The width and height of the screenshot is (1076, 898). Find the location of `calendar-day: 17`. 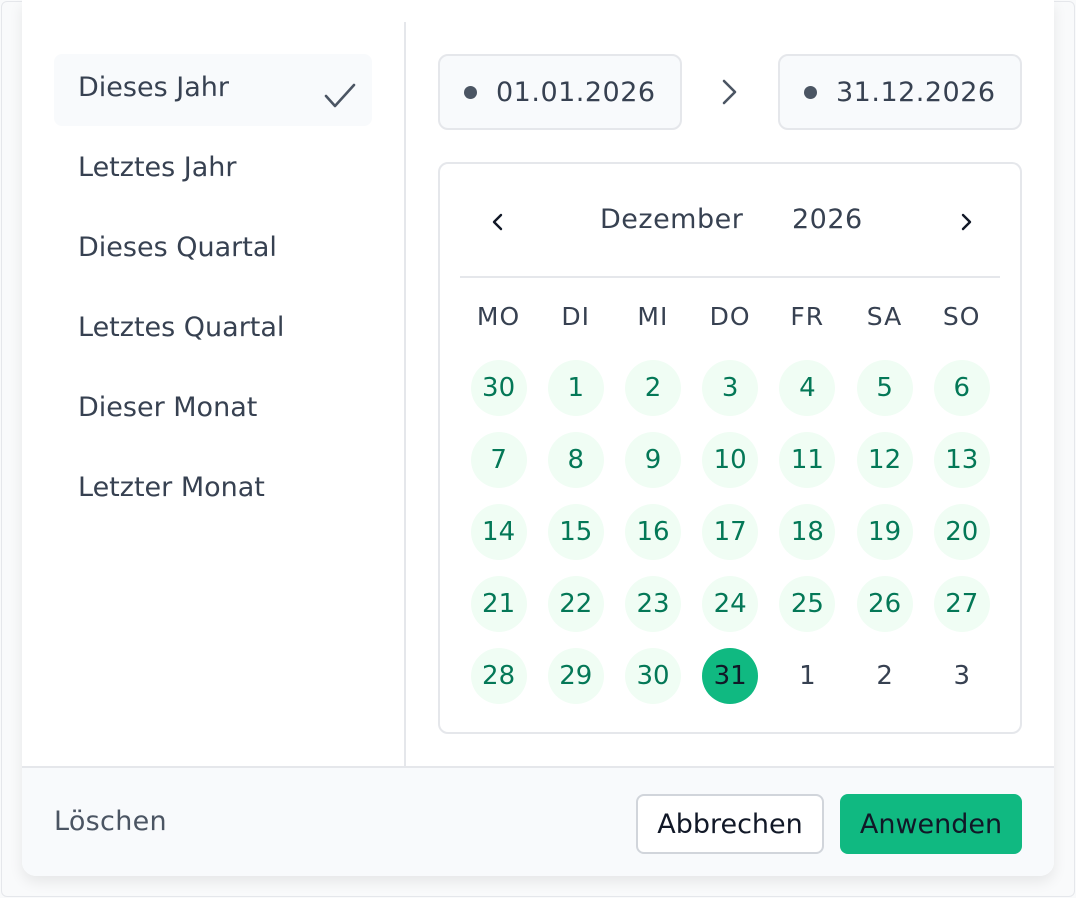

calendar-day: 17 is located at coordinates (730, 532).